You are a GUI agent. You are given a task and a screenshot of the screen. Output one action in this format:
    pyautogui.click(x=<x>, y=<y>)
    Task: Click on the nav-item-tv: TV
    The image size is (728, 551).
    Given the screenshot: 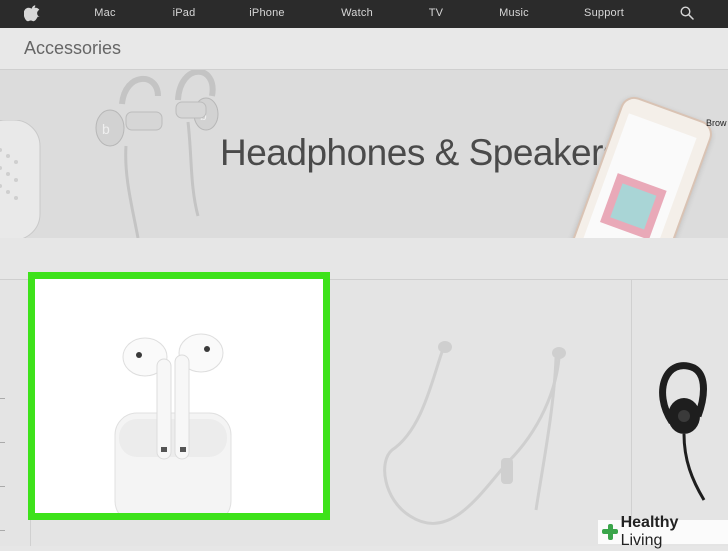 What is the action you would take?
    pyautogui.click(x=436, y=13)
    